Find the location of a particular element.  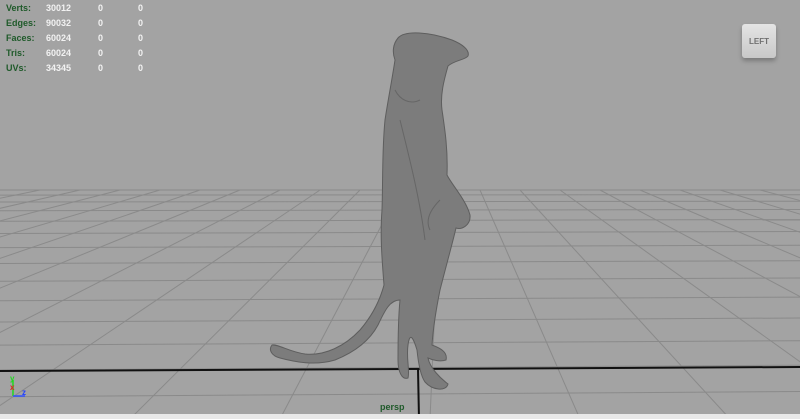

view-cube-label: LEFT is located at coordinates (759, 41).